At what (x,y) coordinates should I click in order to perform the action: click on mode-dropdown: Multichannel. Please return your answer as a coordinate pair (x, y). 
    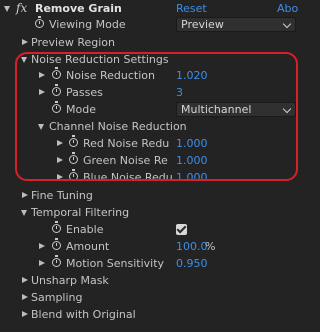
    Looking at the image, I should click on (236, 109).